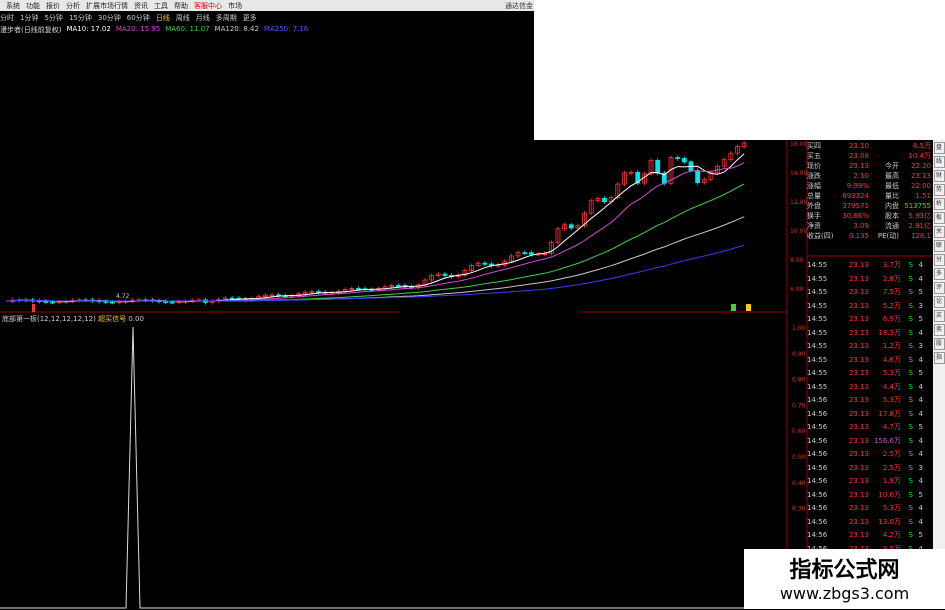 The image size is (945, 610). Describe the element at coordinates (869, 400) in the screenshot. I see `tick-row: 14:56 23.13 5.3万 S 4` at that location.